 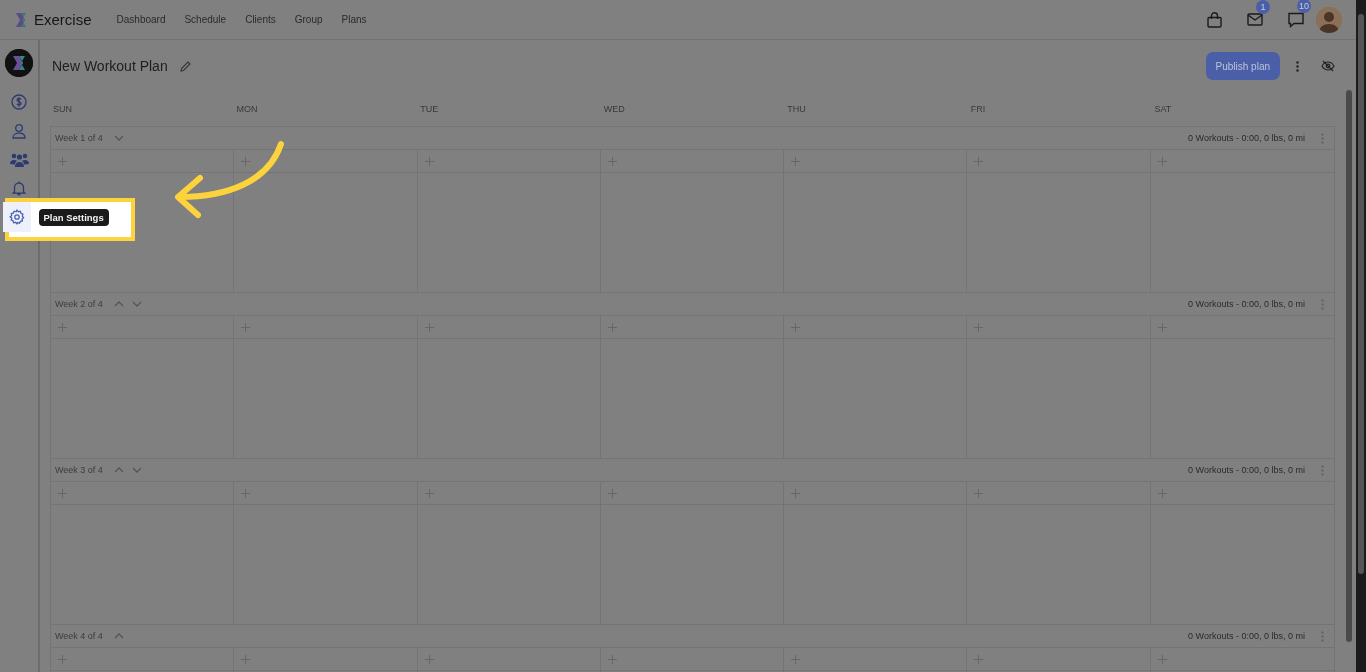 What do you see at coordinates (260, 19) in the screenshot?
I see `nav-link: Clients` at bounding box center [260, 19].